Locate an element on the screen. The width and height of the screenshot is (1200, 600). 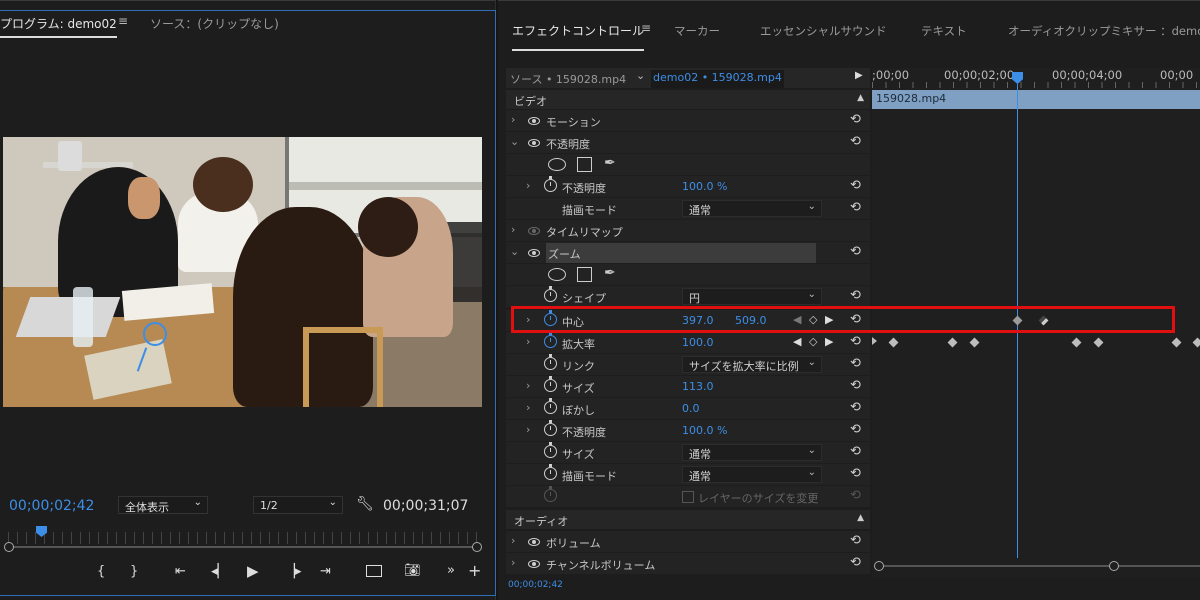
effect-row-opacity: ⌄ 不透明度 ⟲ is located at coordinates (688, 143).